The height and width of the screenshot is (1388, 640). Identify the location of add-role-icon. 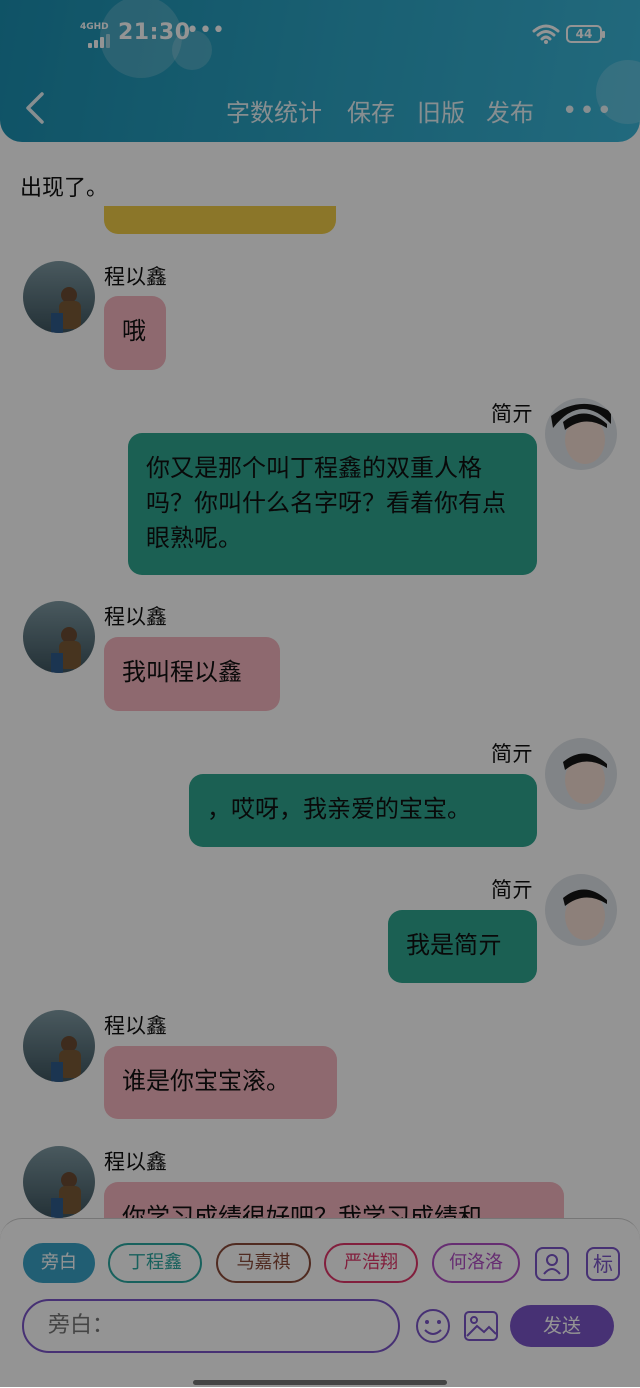
(552, 1264).